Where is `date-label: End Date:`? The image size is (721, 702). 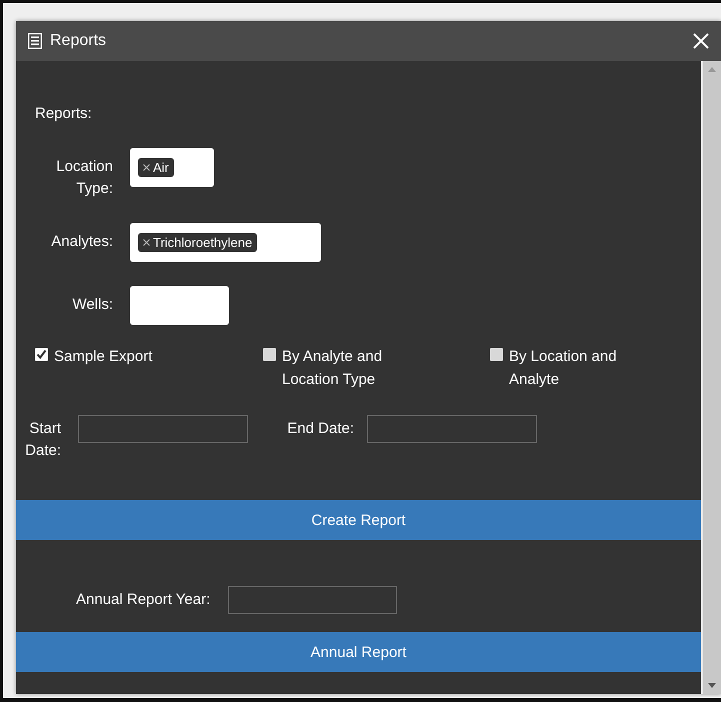
date-label: End Date: is located at coordinates (320, 429).